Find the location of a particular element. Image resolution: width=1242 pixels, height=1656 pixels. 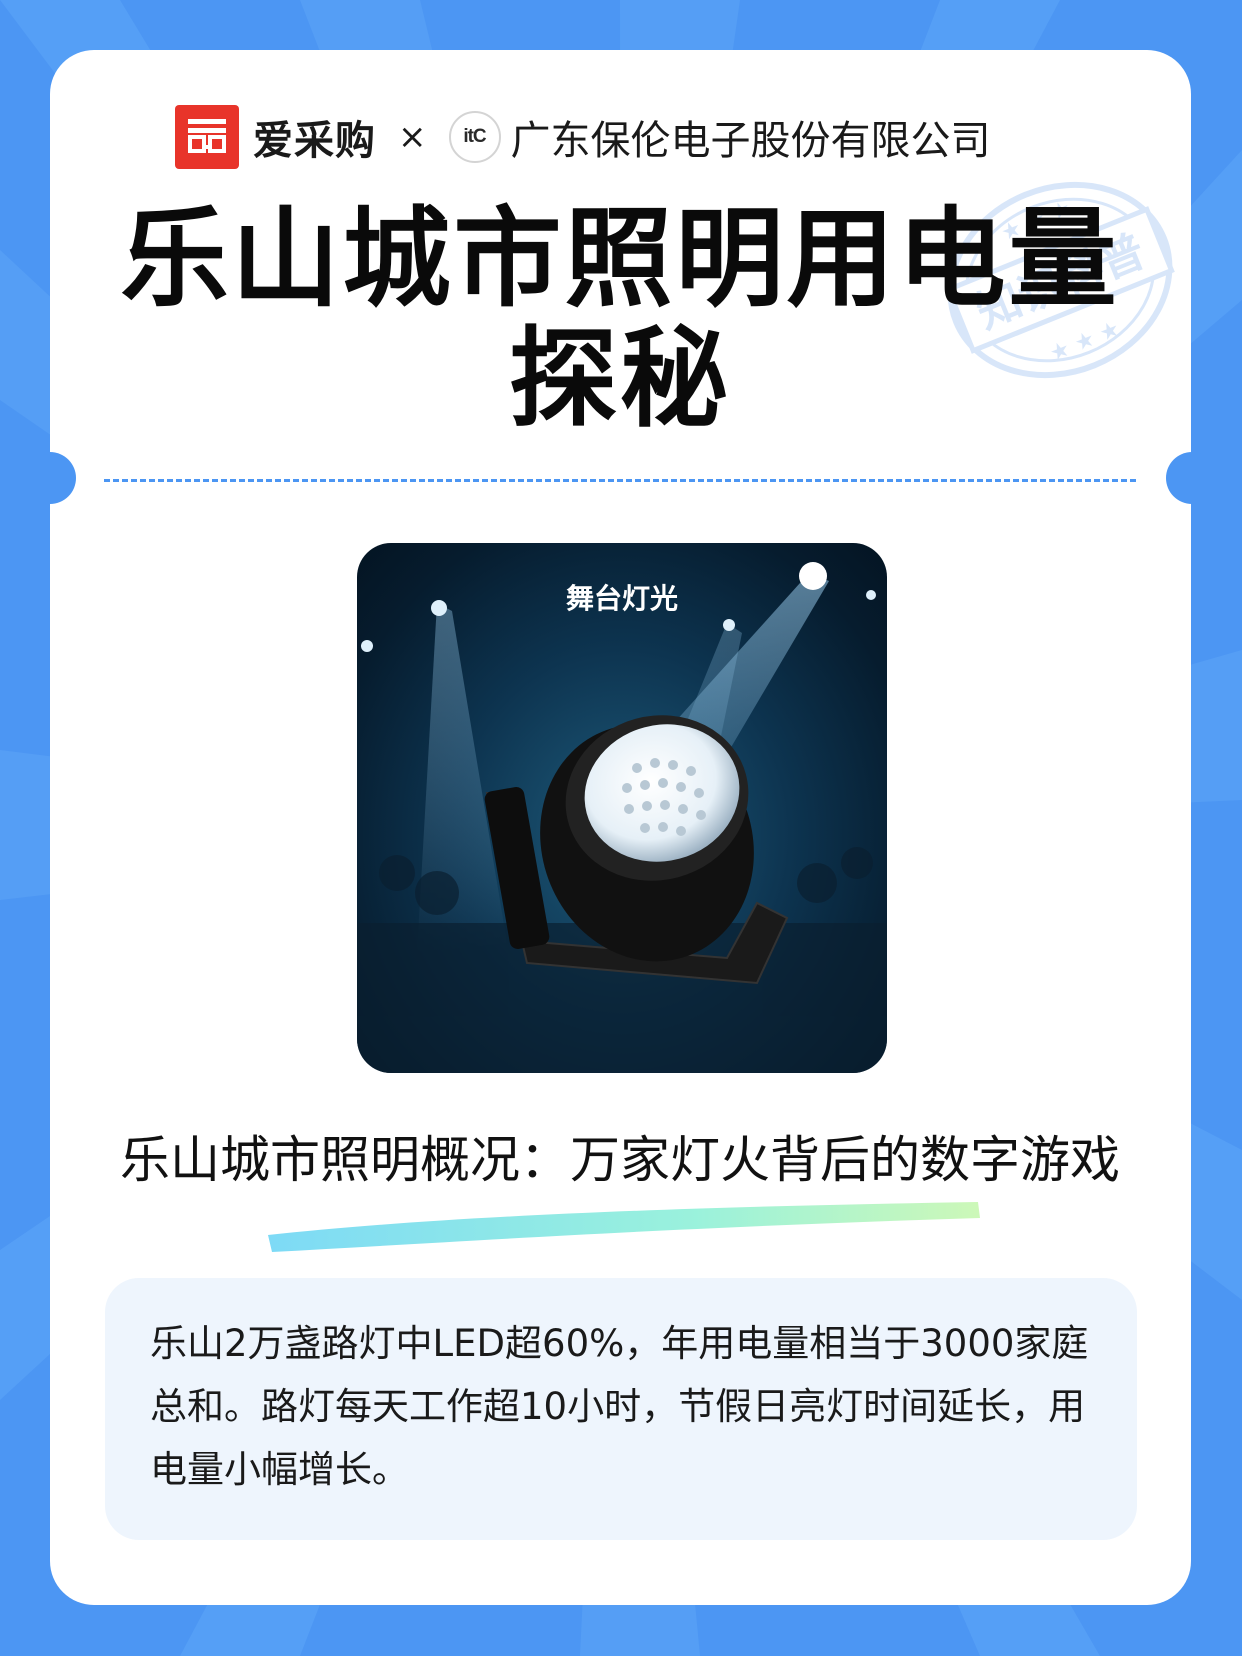

aicaigou-logo-icon is located at coordinates (207, 137).